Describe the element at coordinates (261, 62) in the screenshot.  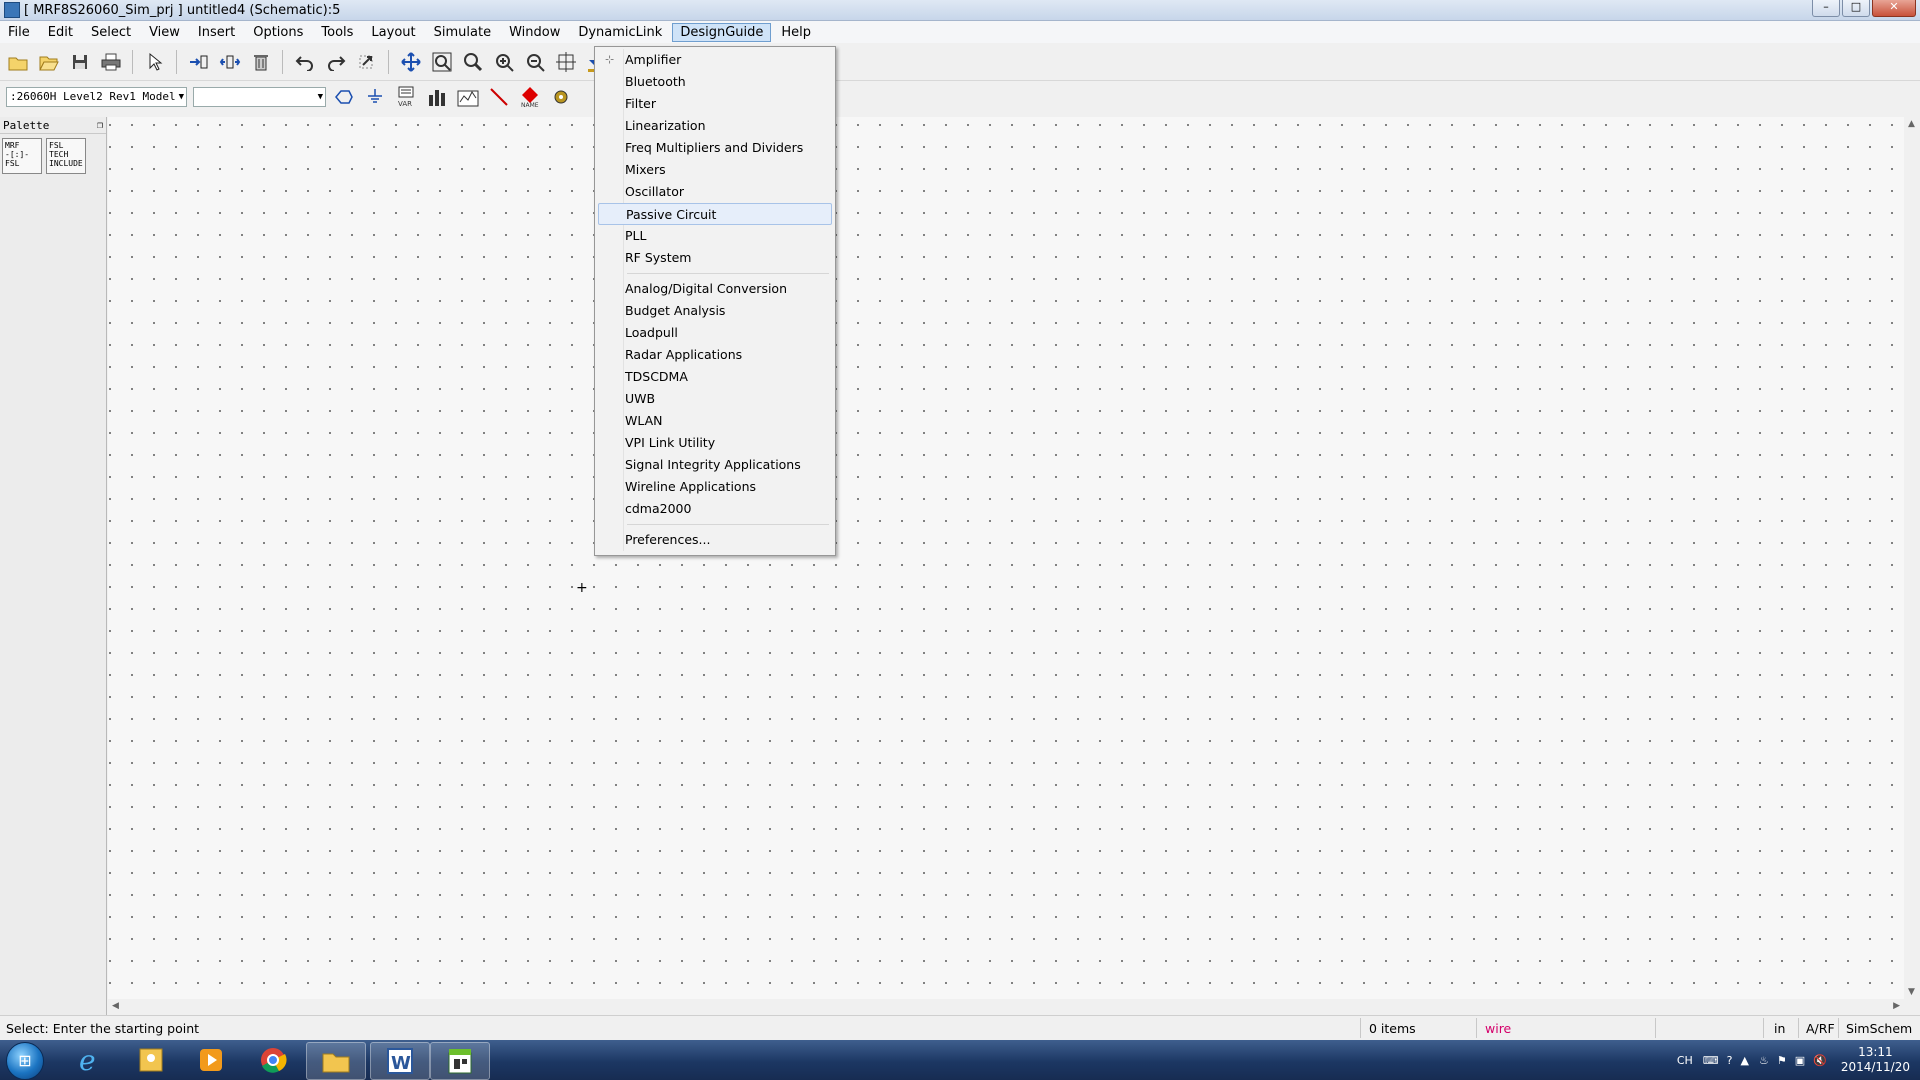
I see `delete-trash-icon` at that location.